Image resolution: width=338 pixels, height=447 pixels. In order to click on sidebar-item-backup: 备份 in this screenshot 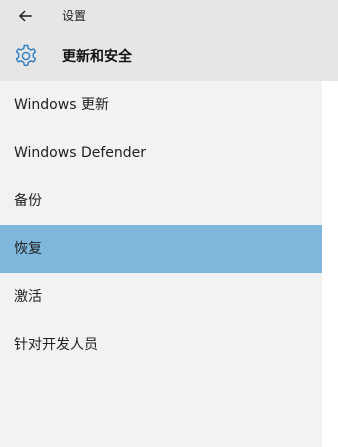, I will do `click(161, 201)`.